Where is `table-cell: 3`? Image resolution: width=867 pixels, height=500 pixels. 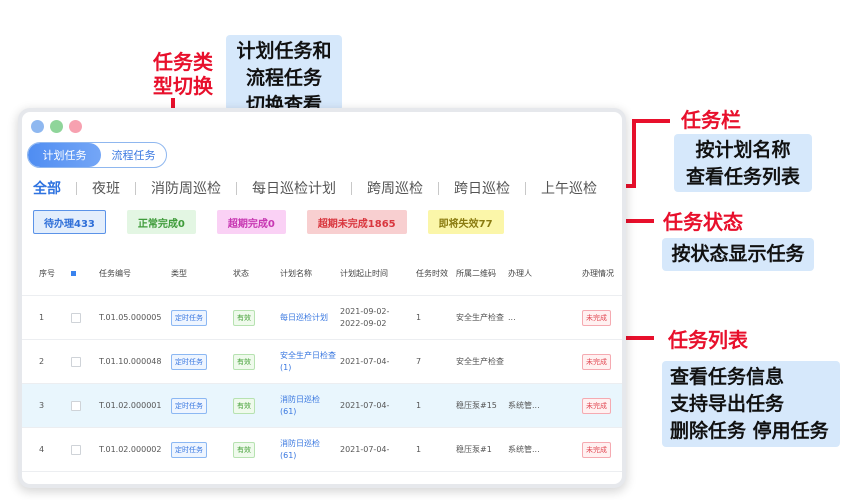
table-cell: 3 is located at coordinates (42, 405).